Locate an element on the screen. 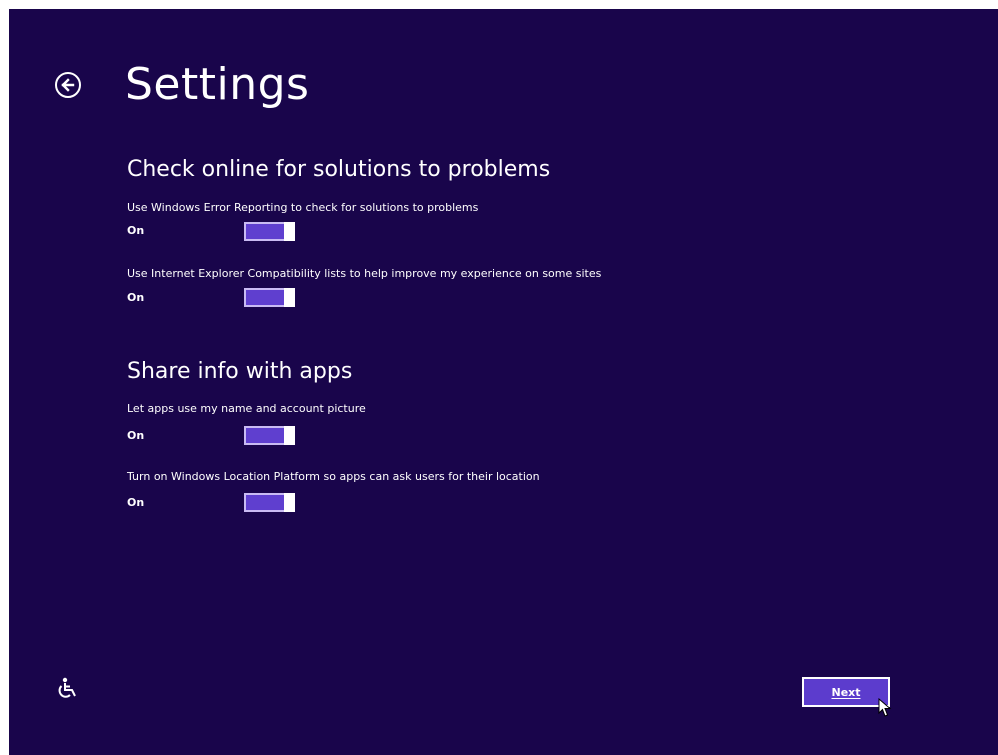 The height and width of the screenshot is (755, 998). toggle-name-picture is located at coordinates (269, 435).